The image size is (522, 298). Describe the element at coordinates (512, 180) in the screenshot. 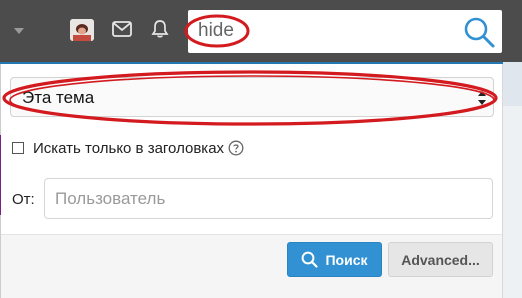

I see `background-strip` at that location.